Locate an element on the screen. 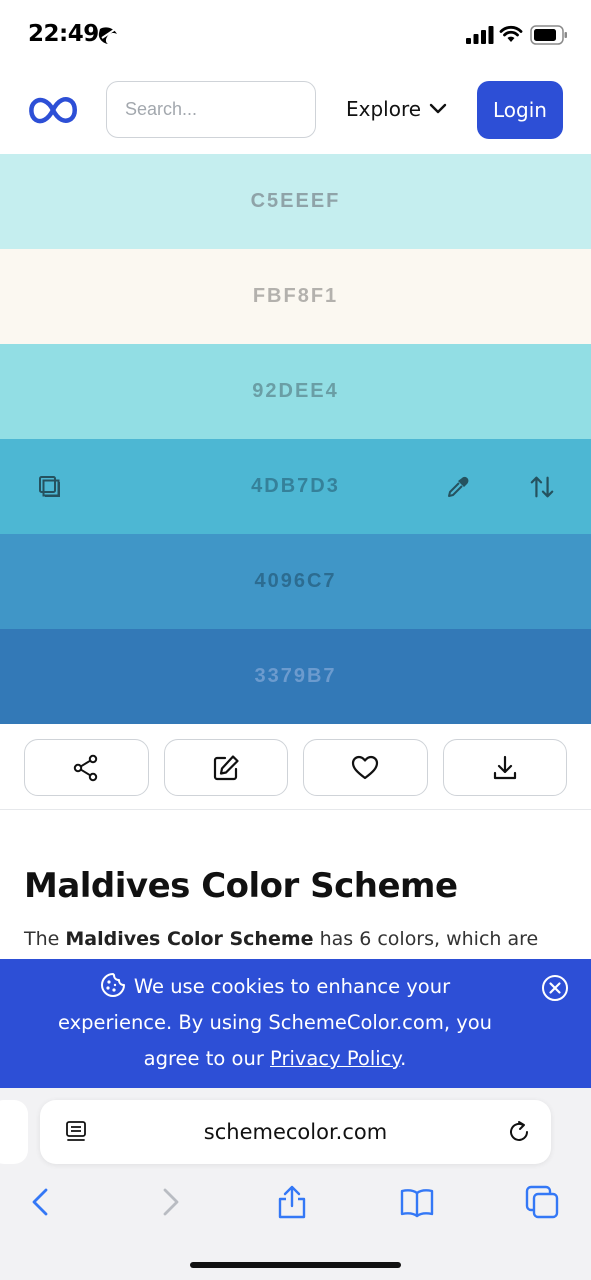  heart-icon is located at coordinates (365, 767).